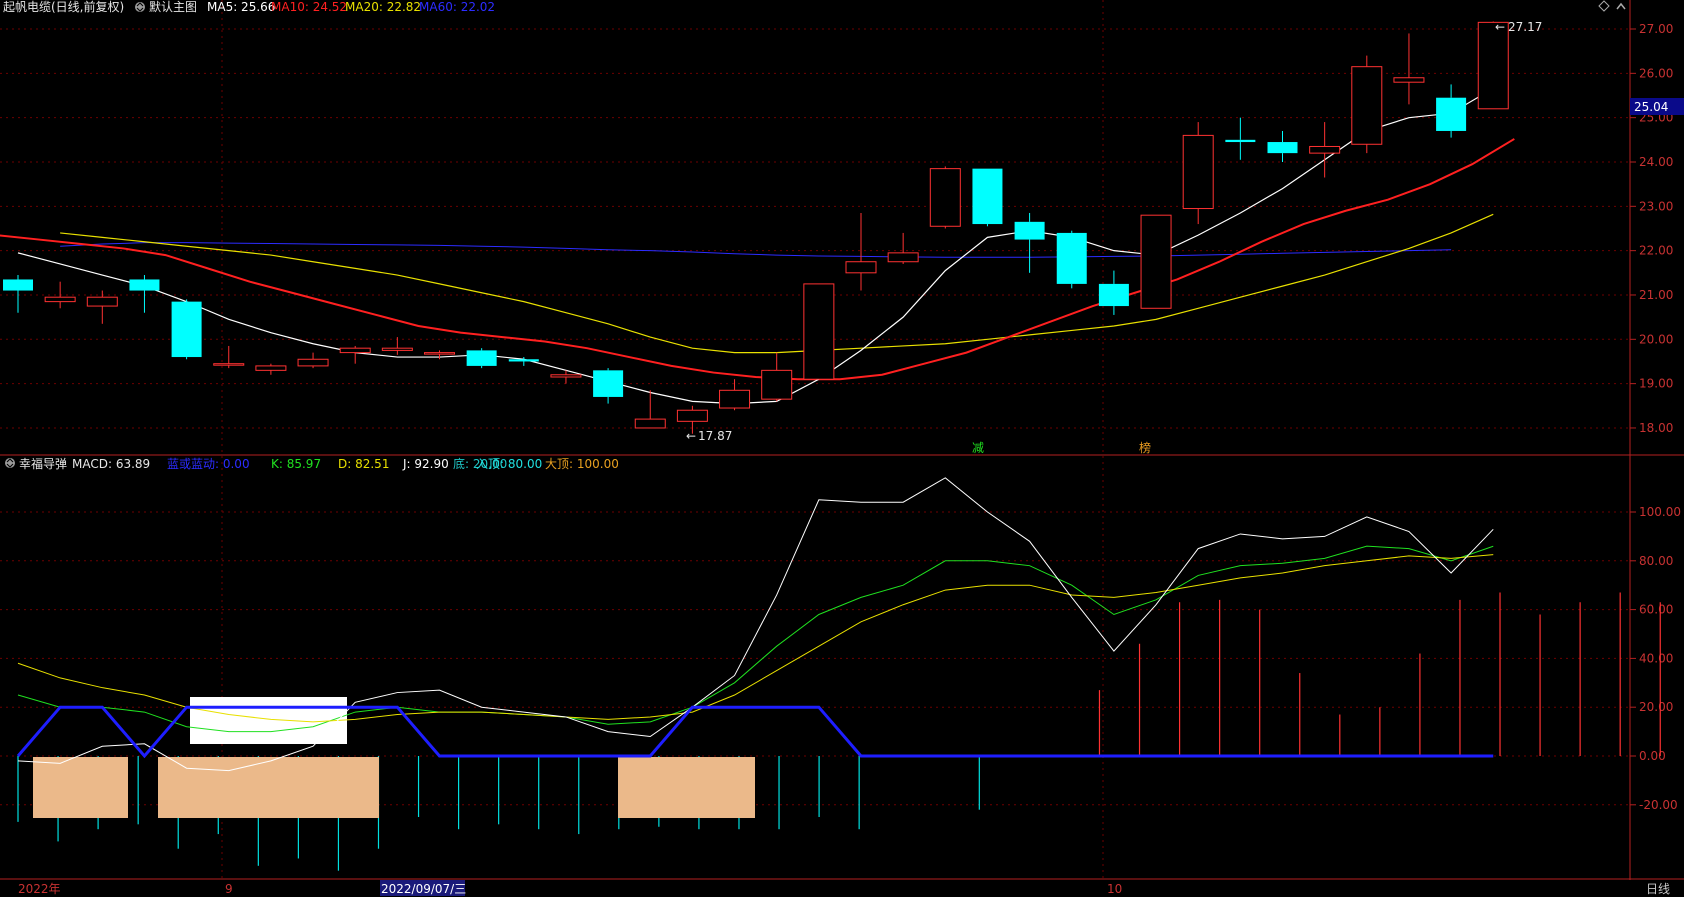  Describe the element at coordinates (1656, 428) in the screenshot. I see `price-tick-label: 18.00` at that location.